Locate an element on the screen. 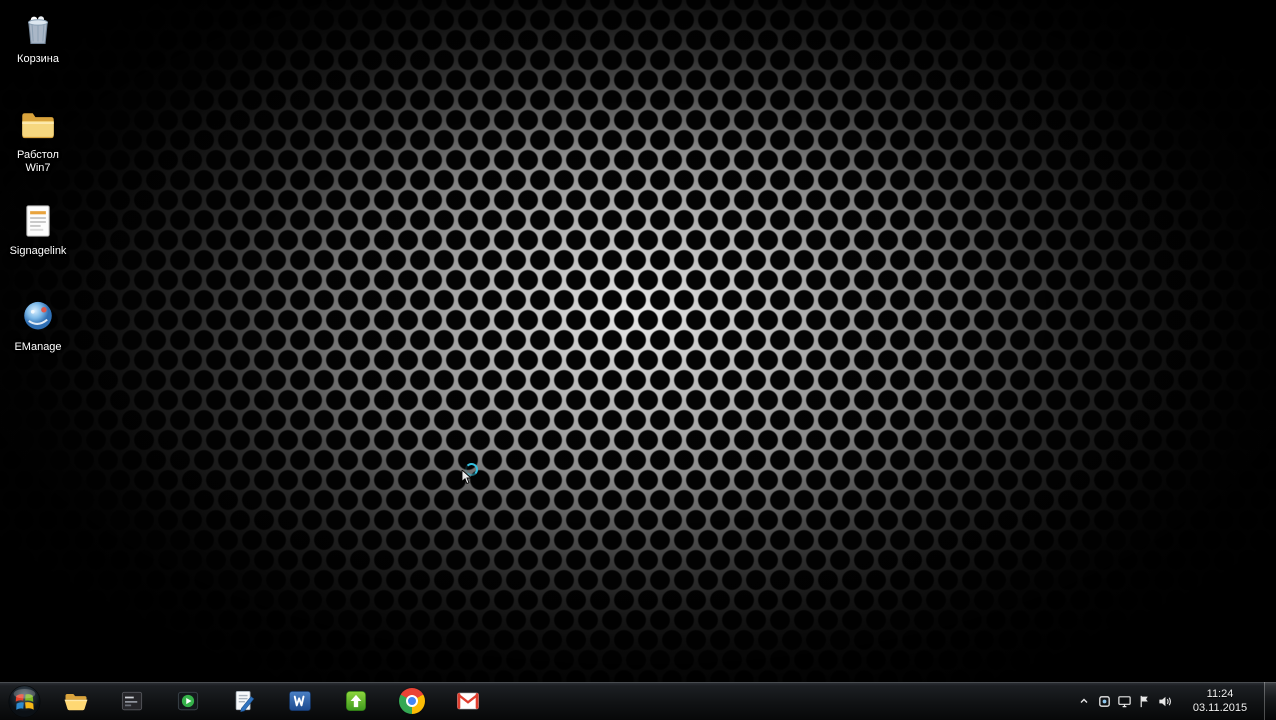 This screenshot has height=720, width=1276. tray-app-icon is located at coordinates (1104, 701).